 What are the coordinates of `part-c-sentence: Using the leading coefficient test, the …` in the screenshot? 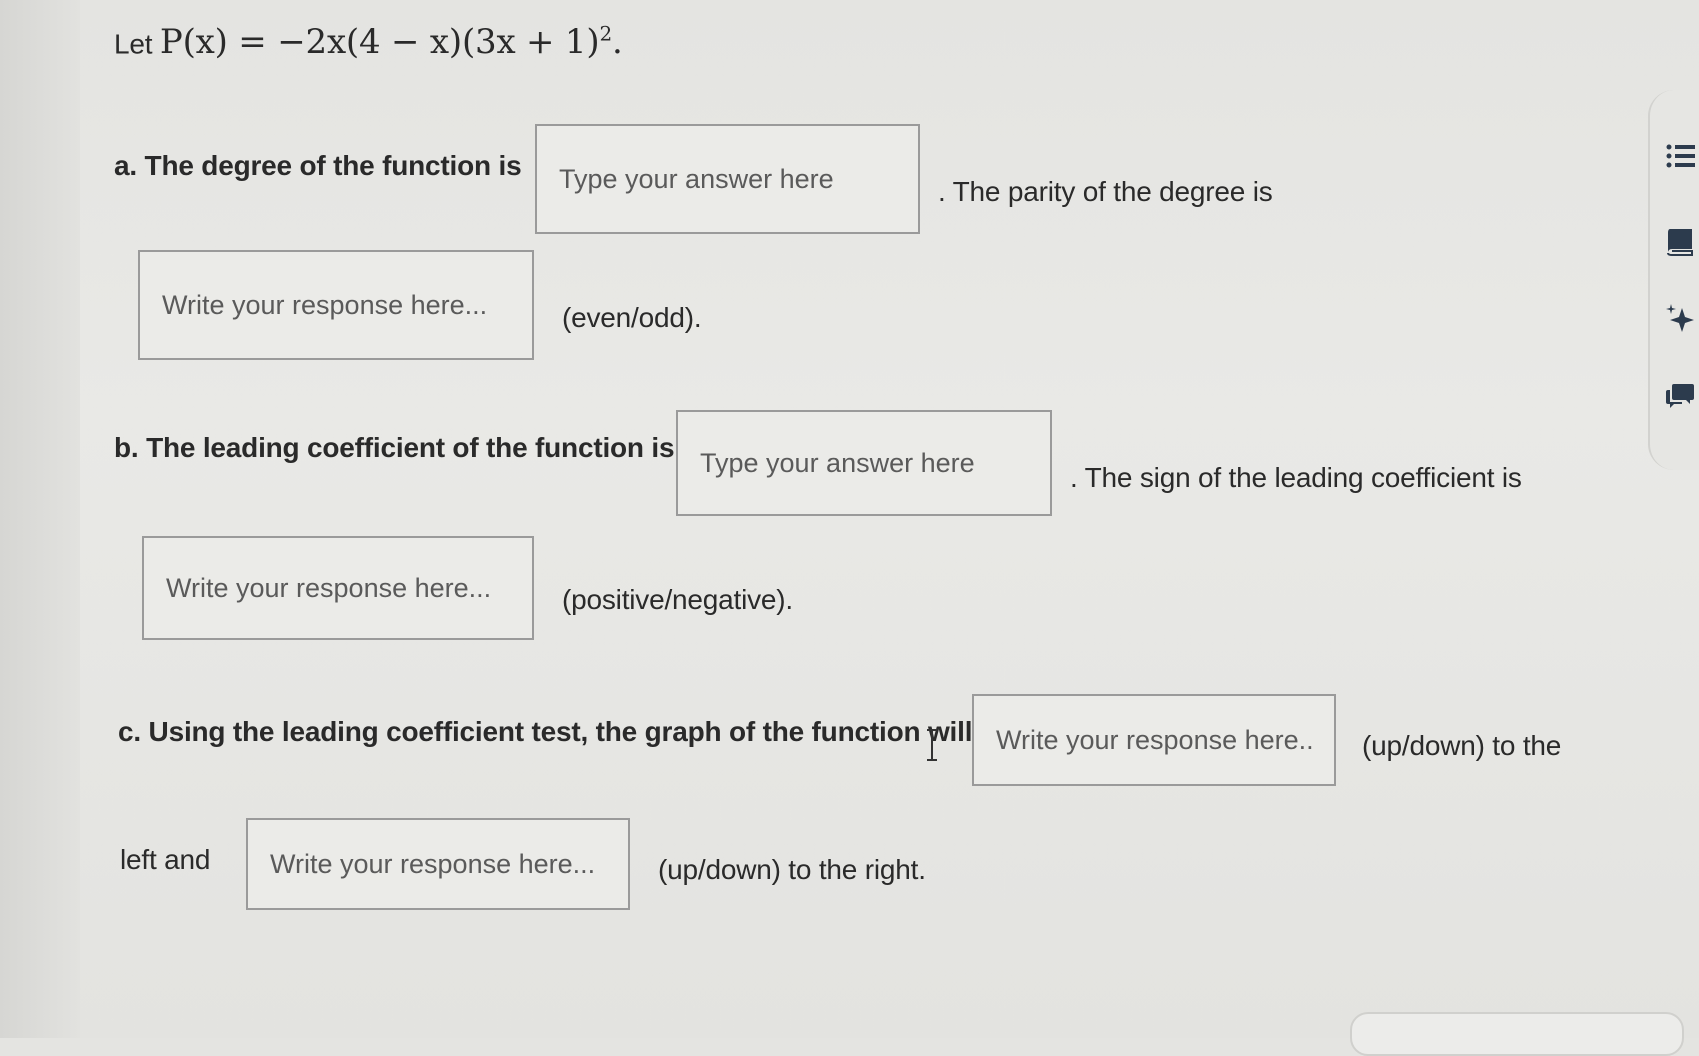 It's located at (581, 731).